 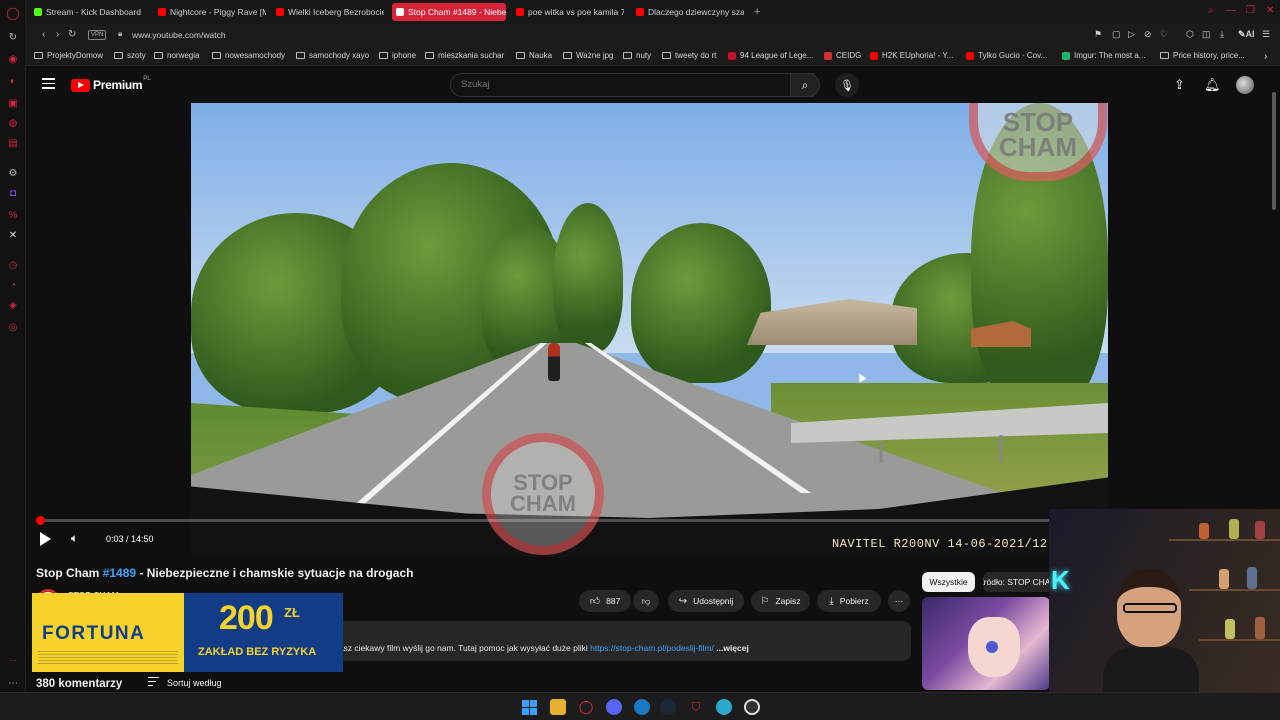 What do you see at coordinates (534, 55) in the screenshot?
I see `bookmark-folder: Nauka` at bounding box center [534, 55].